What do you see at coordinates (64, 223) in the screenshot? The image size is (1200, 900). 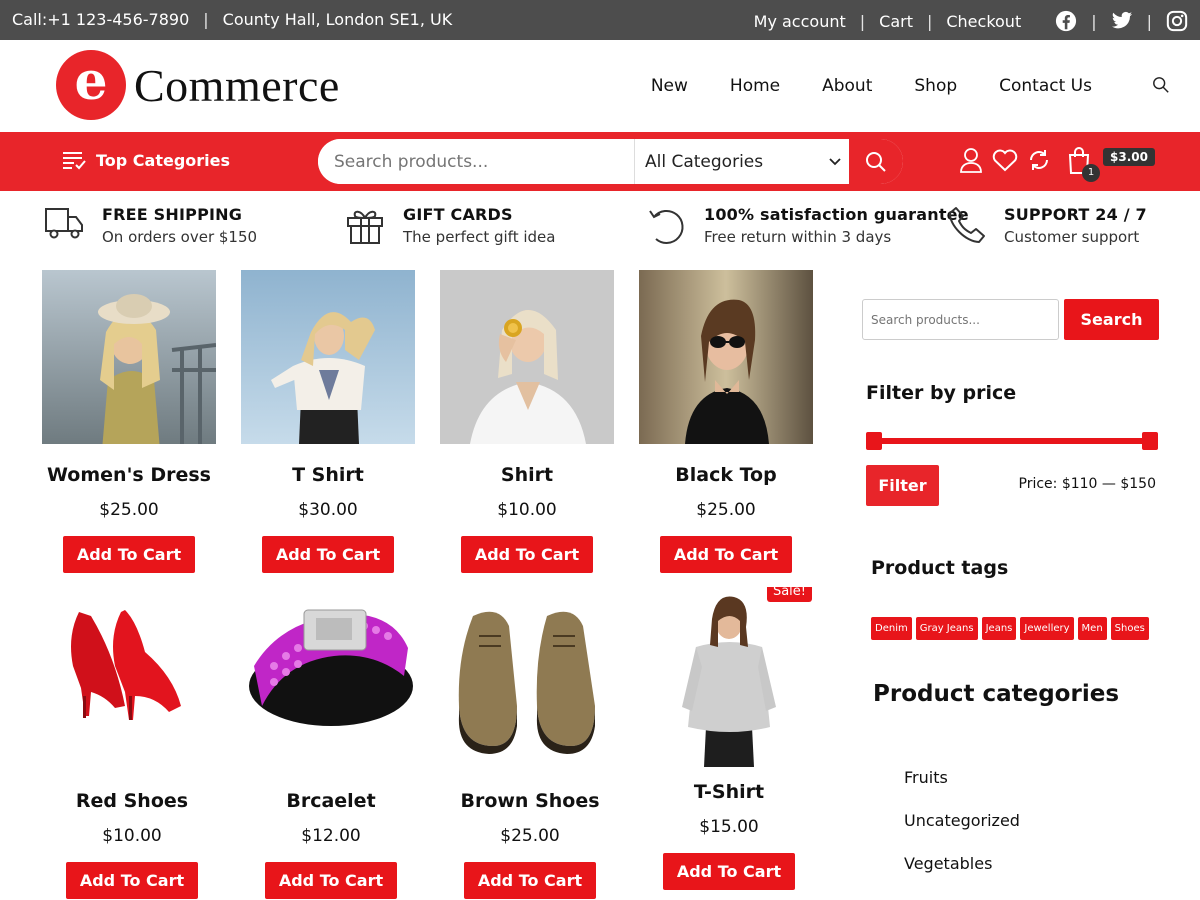 I see `truck-icon` at bounding box center [64, 223].